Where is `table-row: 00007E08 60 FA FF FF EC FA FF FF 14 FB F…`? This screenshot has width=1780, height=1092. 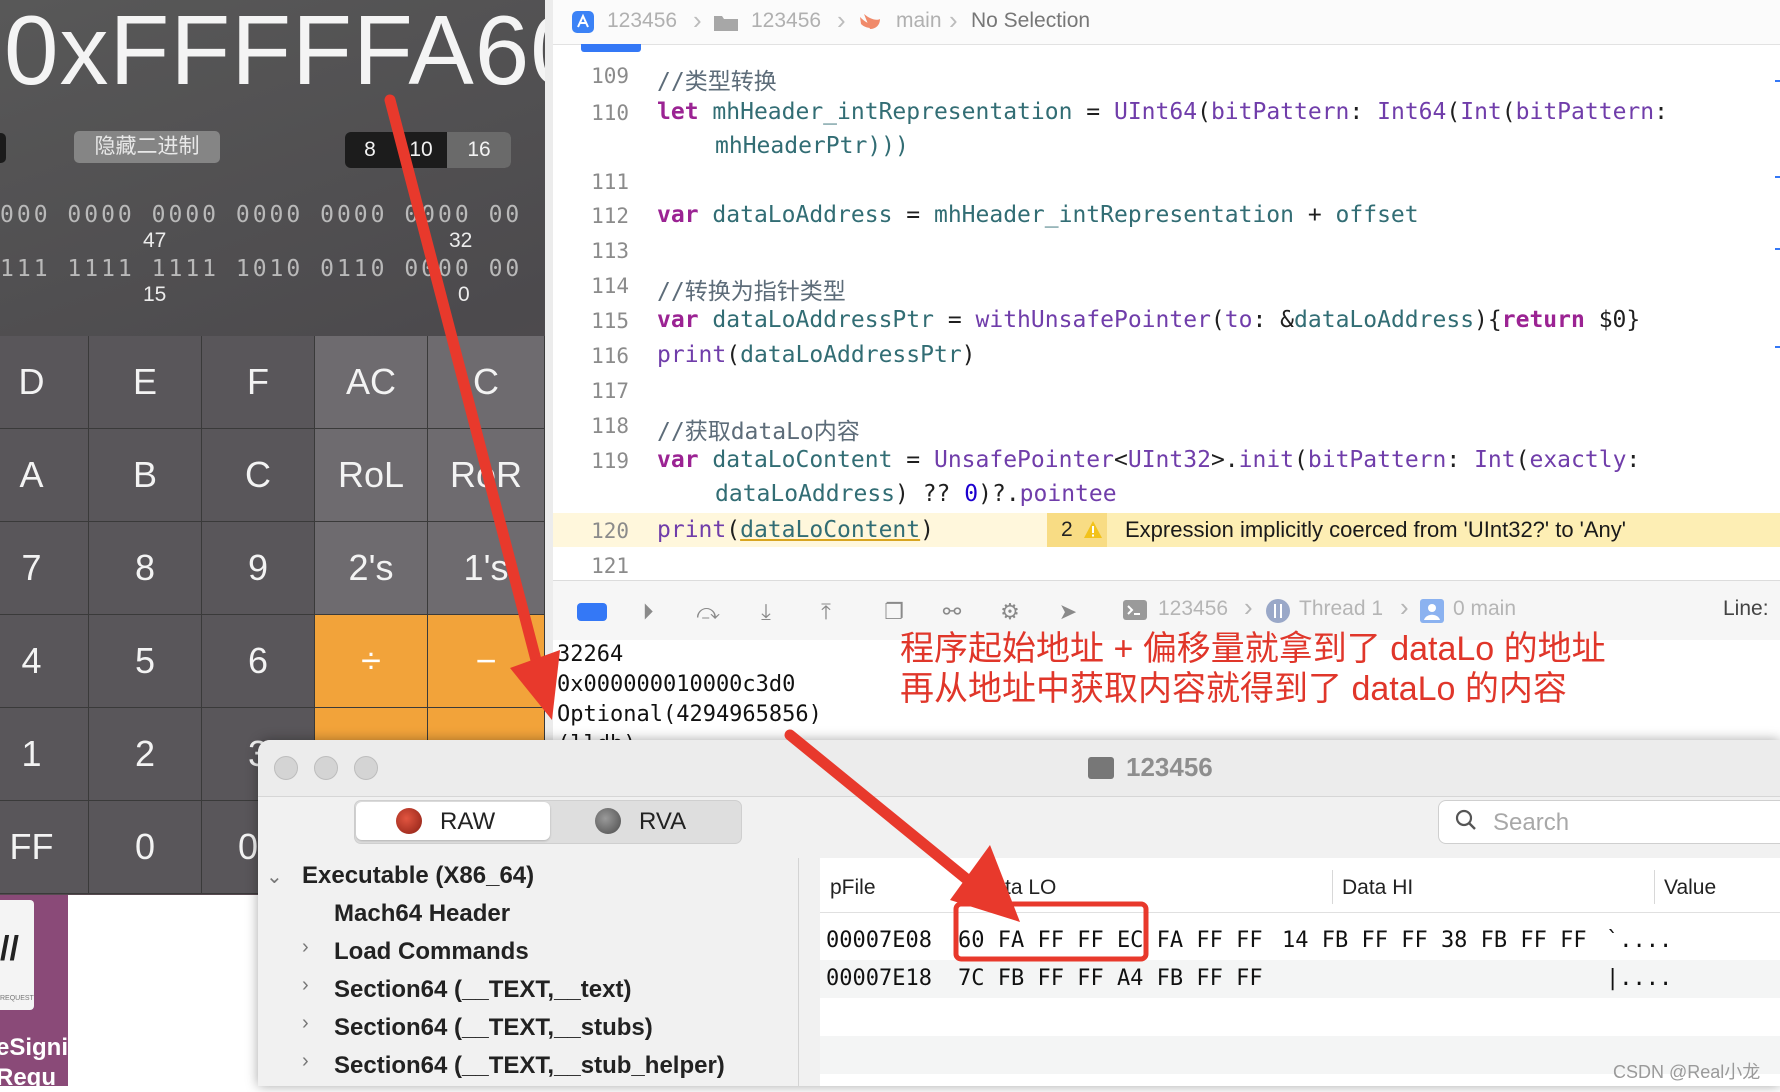
table-row: 00007E08 60 FA FF FF EC FA FF FF 14 FB F… is located at coordinates (1300, 941).